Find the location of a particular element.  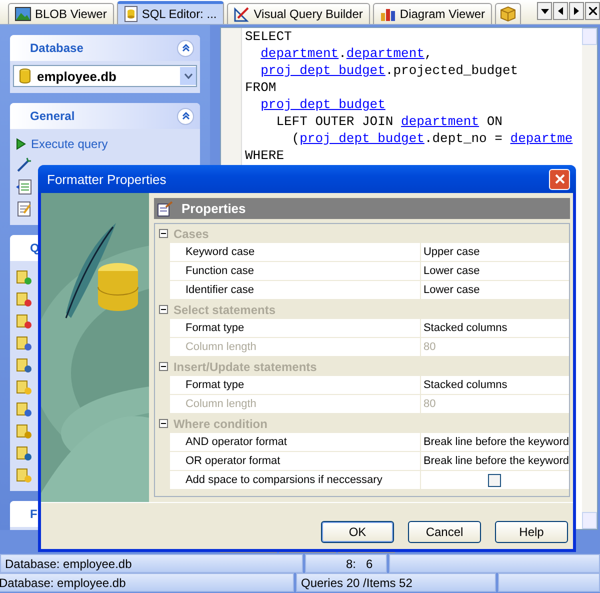

category-label: Where condition is located at coordinates (220, 423).